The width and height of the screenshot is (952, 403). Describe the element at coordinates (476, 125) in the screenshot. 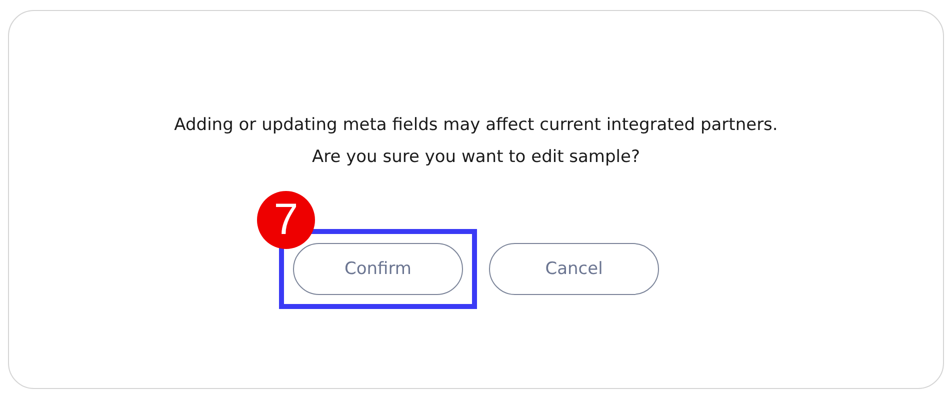

I see `dialog-message: Adding or updating meta fields may affect current integrated partners.` at that location.